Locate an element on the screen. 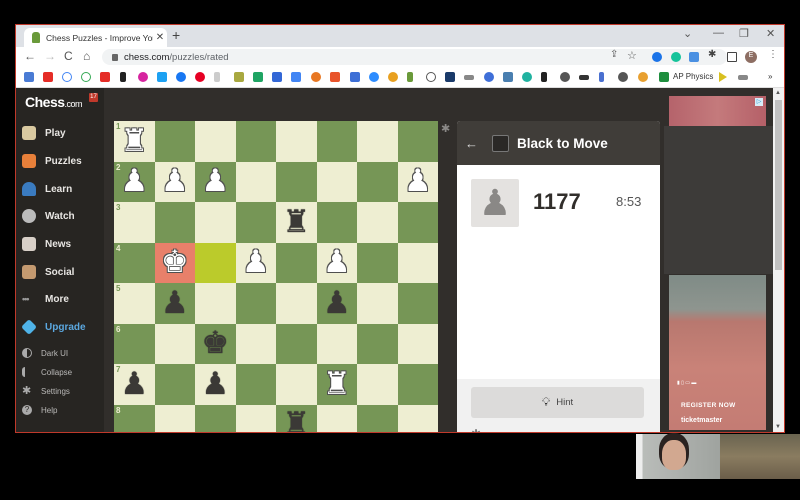  square-c5: ♟ is located at coordinates (336, 303).